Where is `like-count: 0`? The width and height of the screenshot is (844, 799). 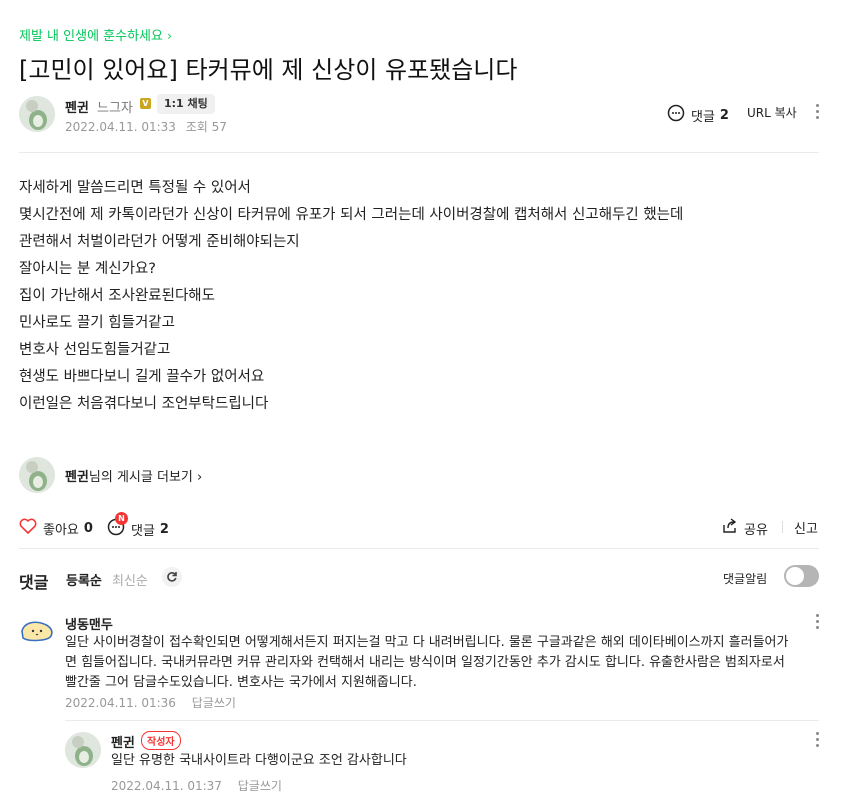
like-count: 0 is located at coordinates (88, 528).